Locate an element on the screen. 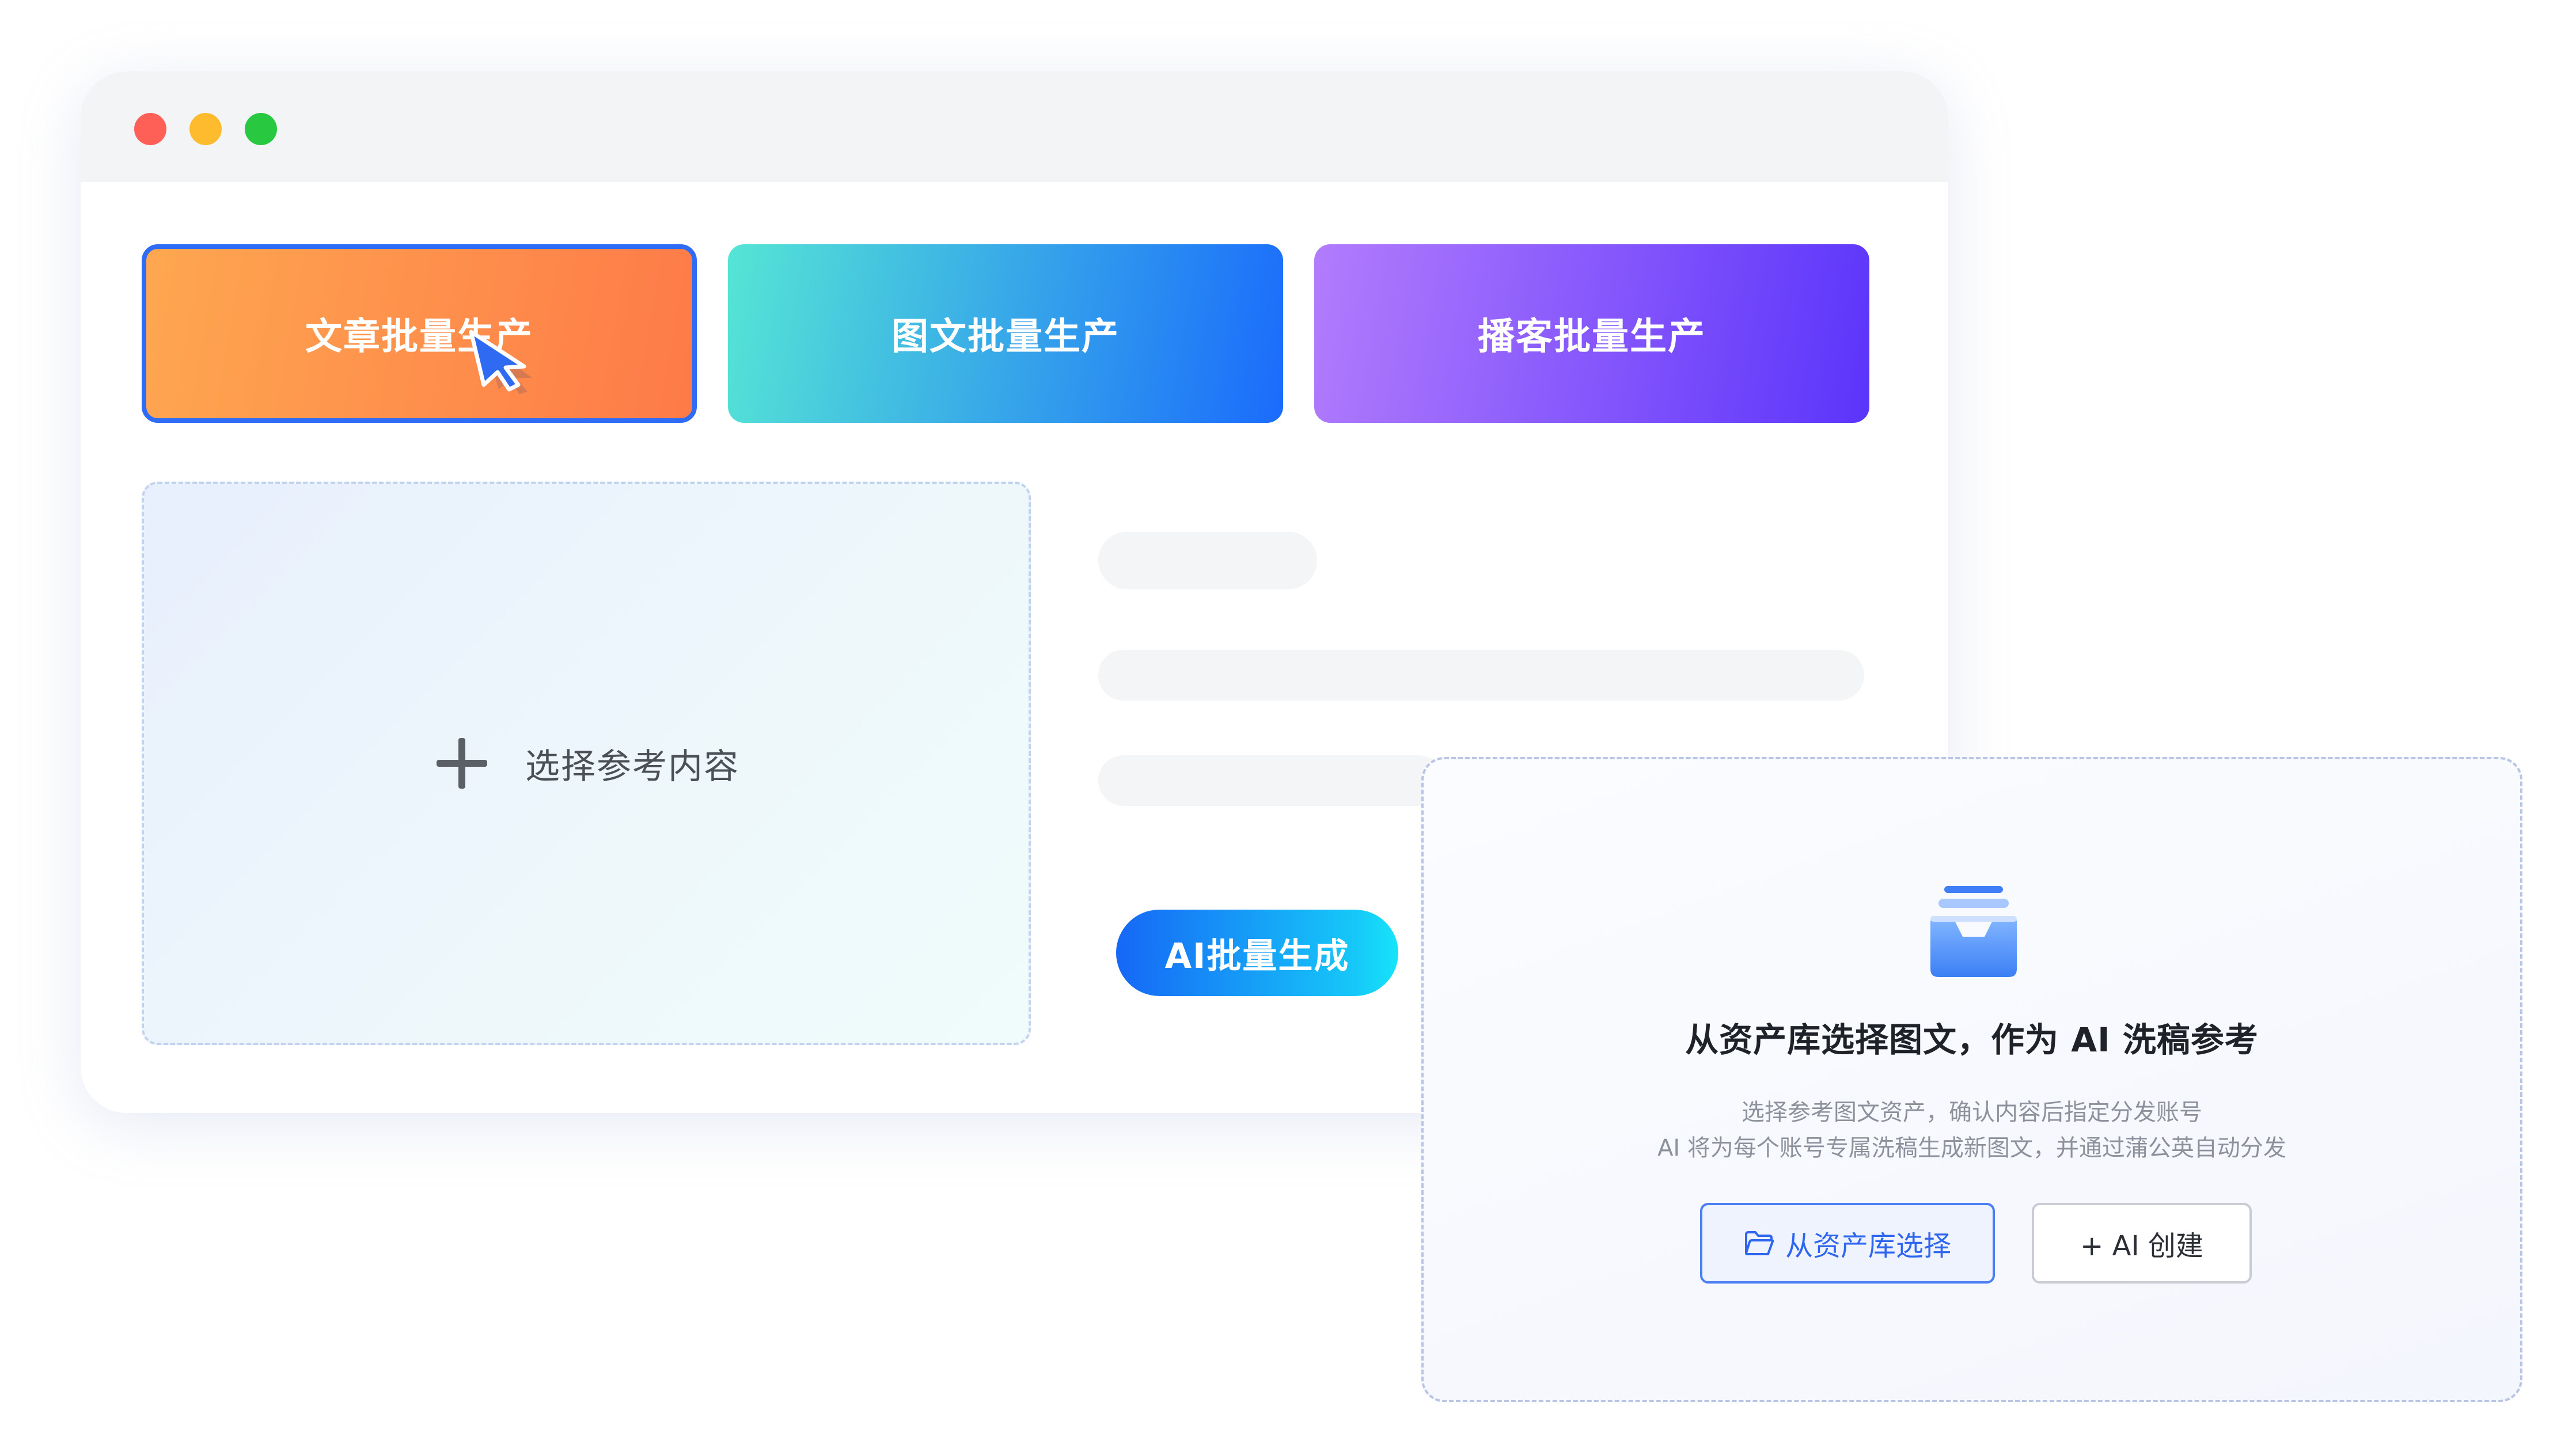  inbox-tray-icon is located at coordinates (1973, 932).